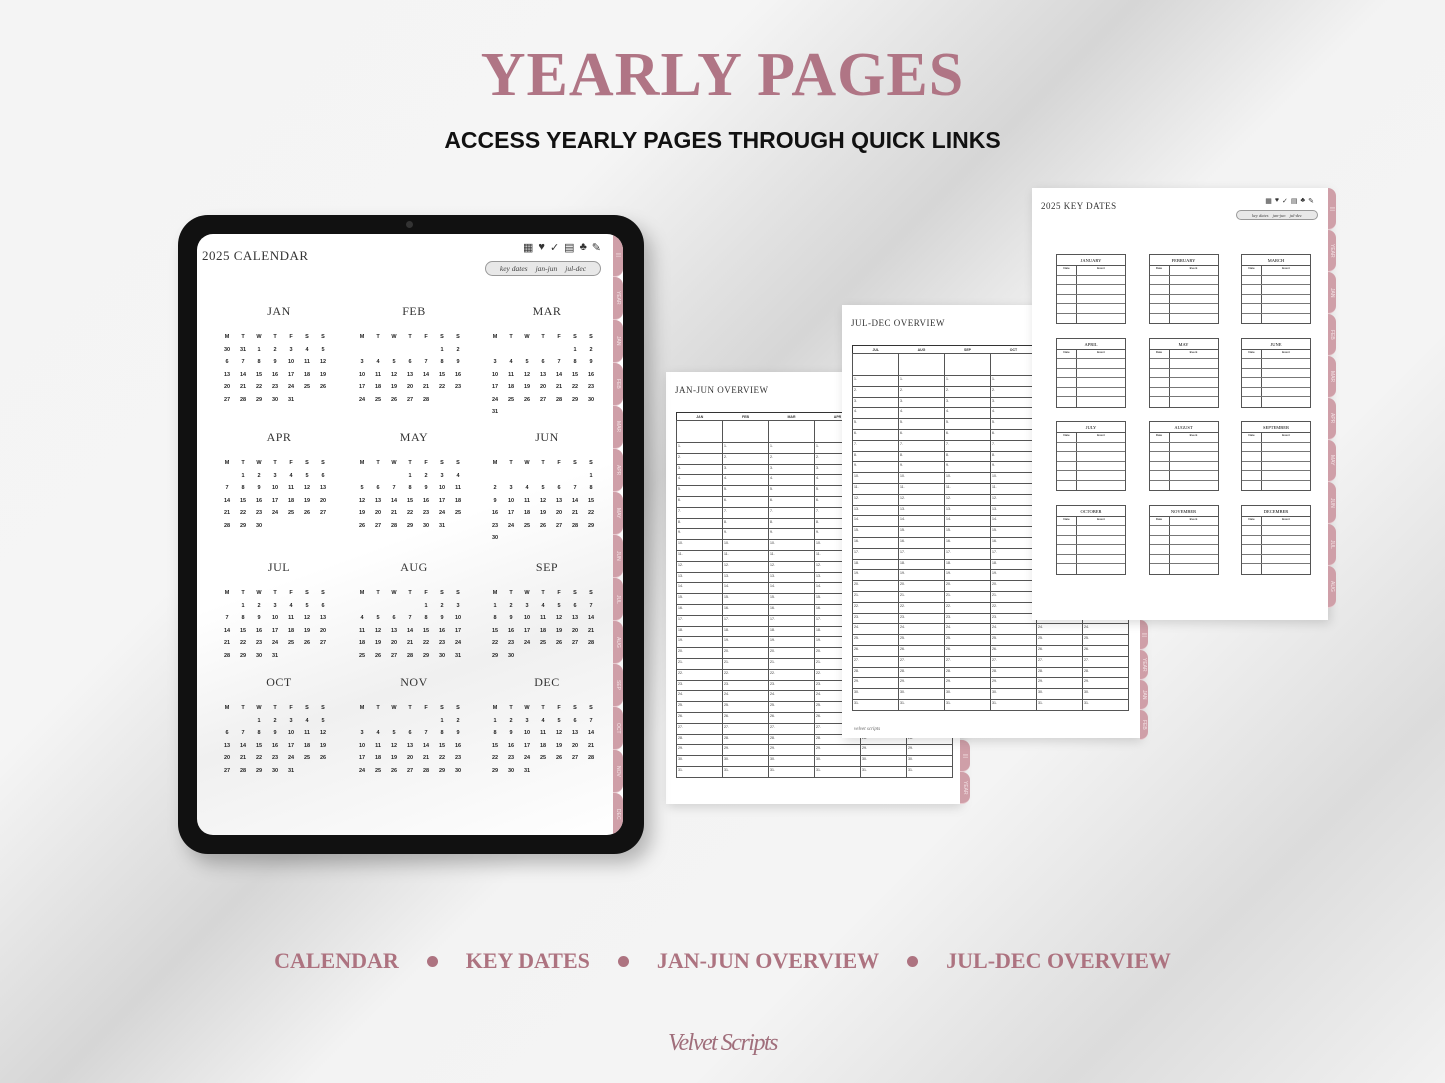 Image resolution: width=1445 pixels, height=1083 pixels. What do you see at coordinates (618, 427) in the screenshot?
I see `side-tab-mar: MAR` at bounding box center [618, 427].